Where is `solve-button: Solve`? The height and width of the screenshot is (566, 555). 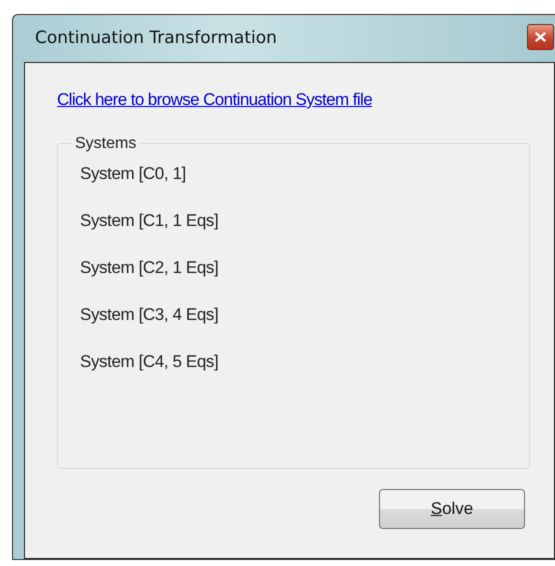
solve-button: Solve is located at coordinates (452, 509).